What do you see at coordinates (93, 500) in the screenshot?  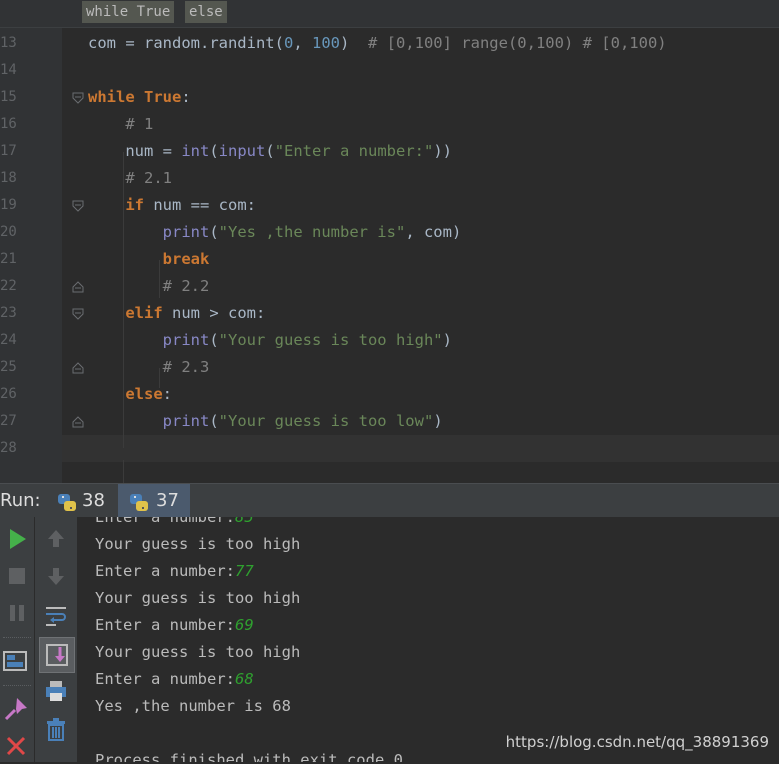 I see `run-tab-label: 38` at bounding box center [93, 500].